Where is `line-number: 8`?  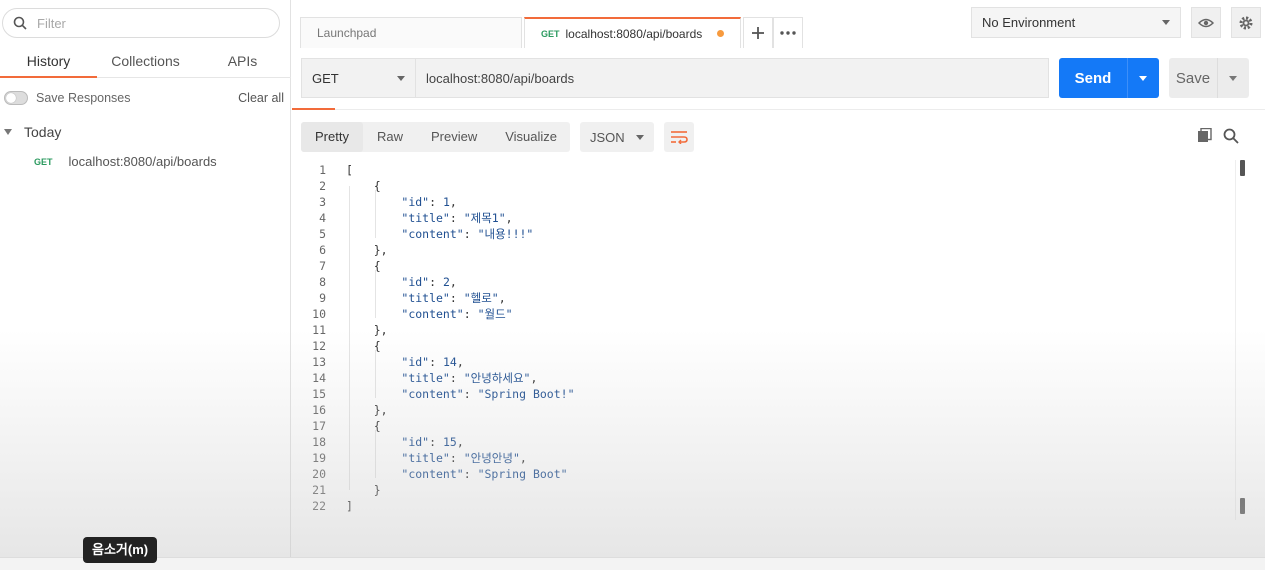
line-number: 8 is located at coordinates (322, 282).